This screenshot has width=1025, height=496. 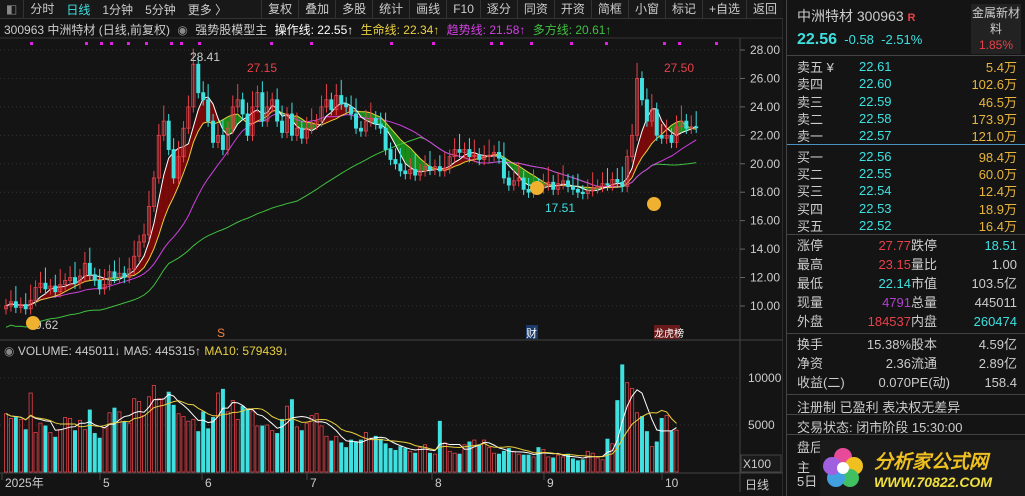 What do you see at coordinates (761, 425) in the screenshot?
I see `volume-tick-label: 5000` at bounding box center [761, 425].